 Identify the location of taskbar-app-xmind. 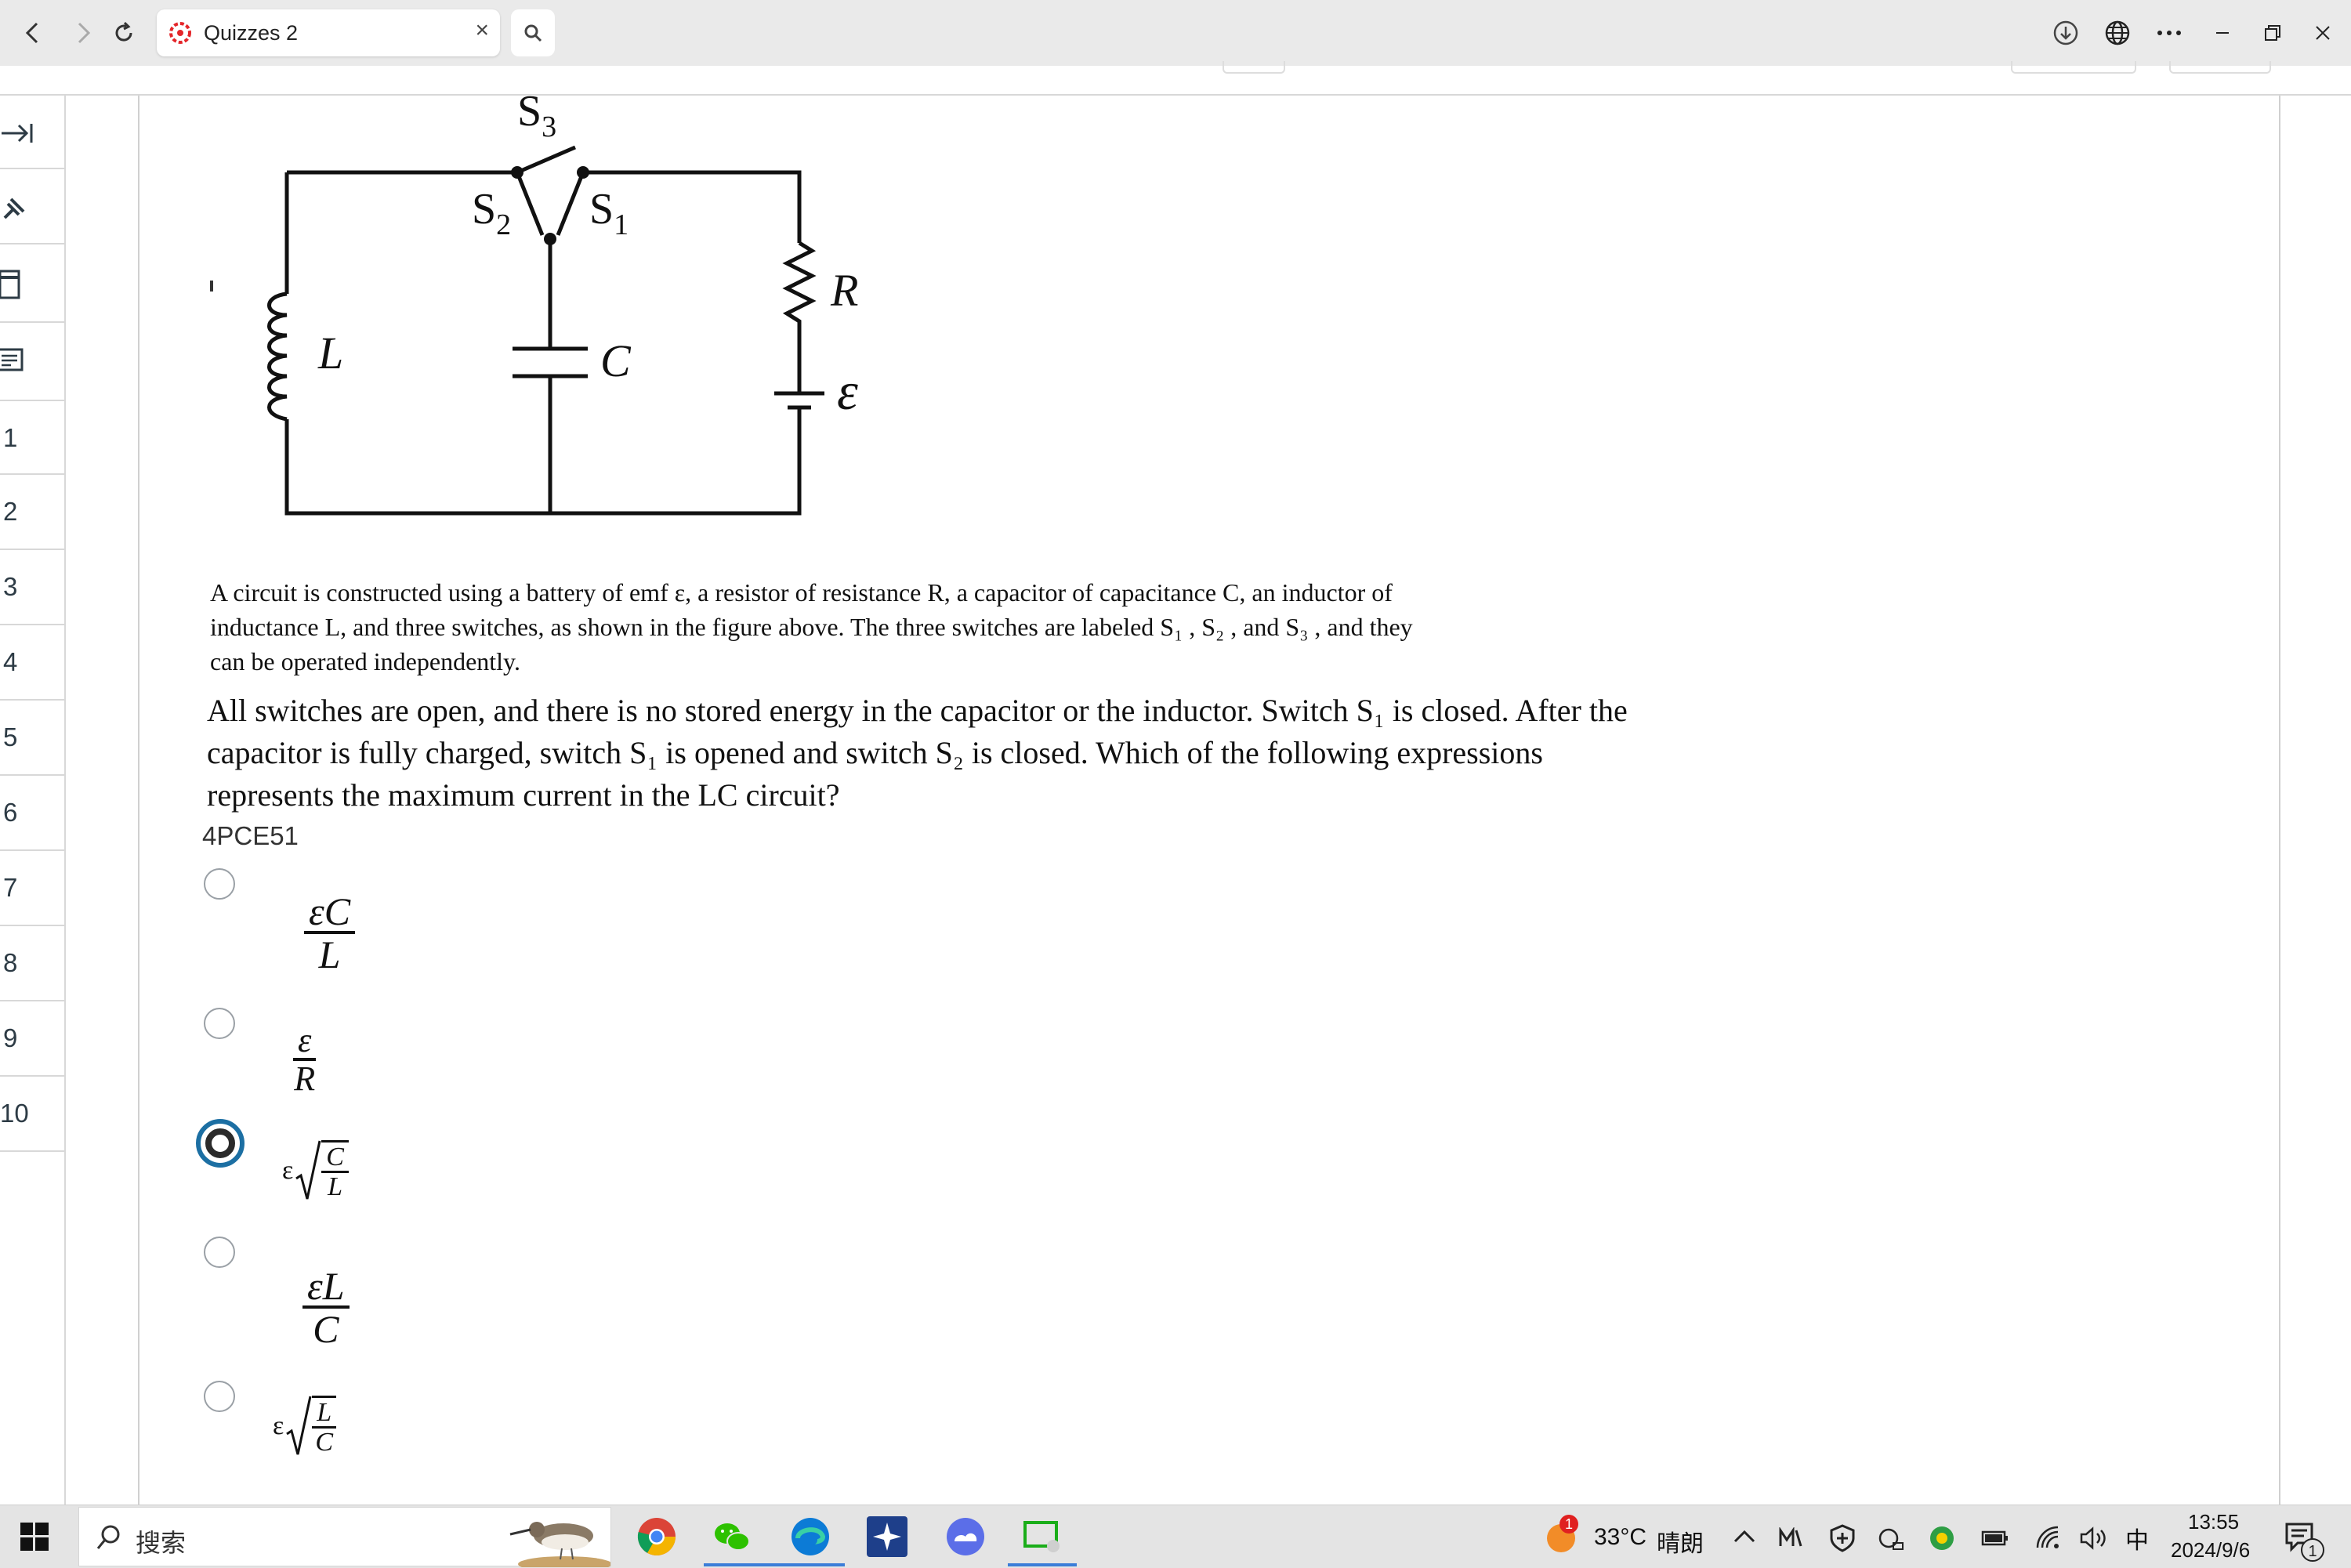
(887, 1537).